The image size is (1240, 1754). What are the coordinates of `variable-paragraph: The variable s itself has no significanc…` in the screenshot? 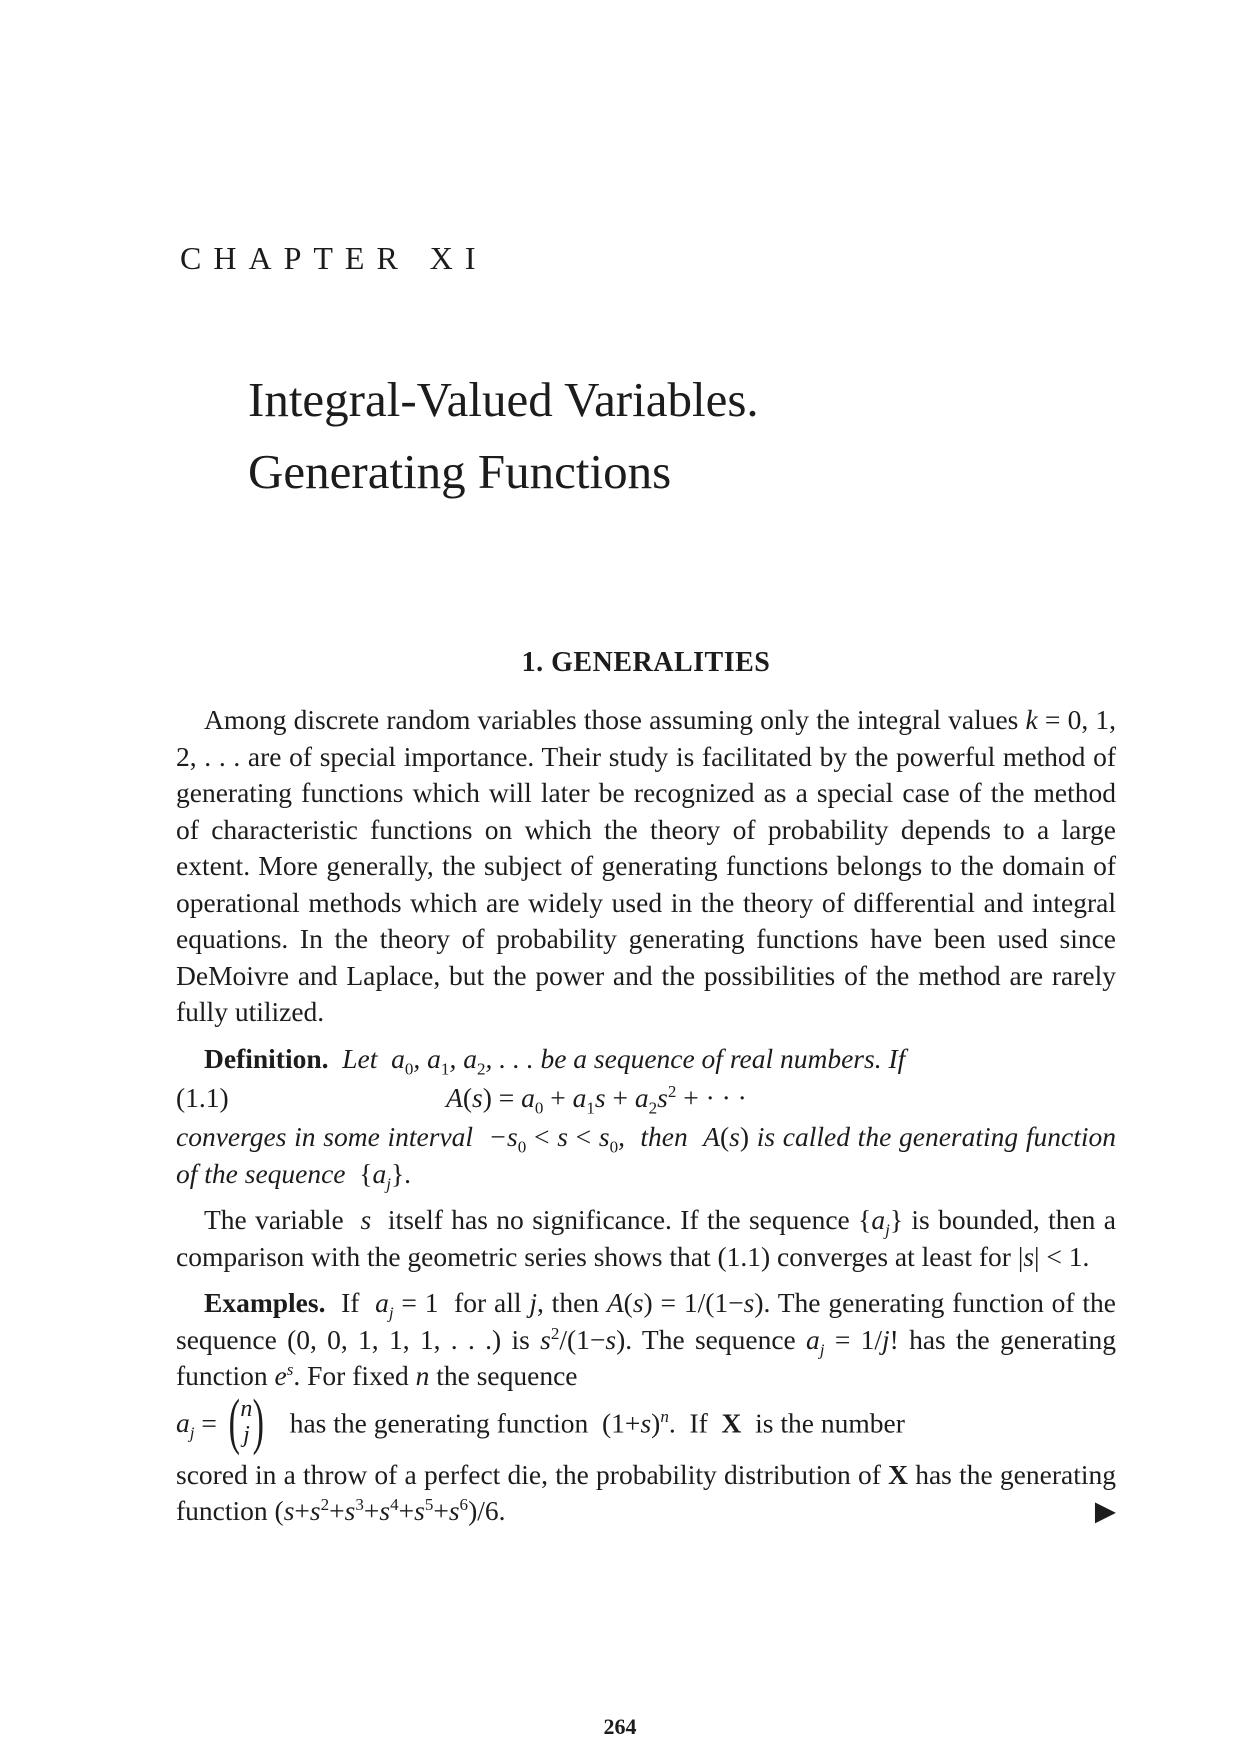 It's located at (646, 1238).